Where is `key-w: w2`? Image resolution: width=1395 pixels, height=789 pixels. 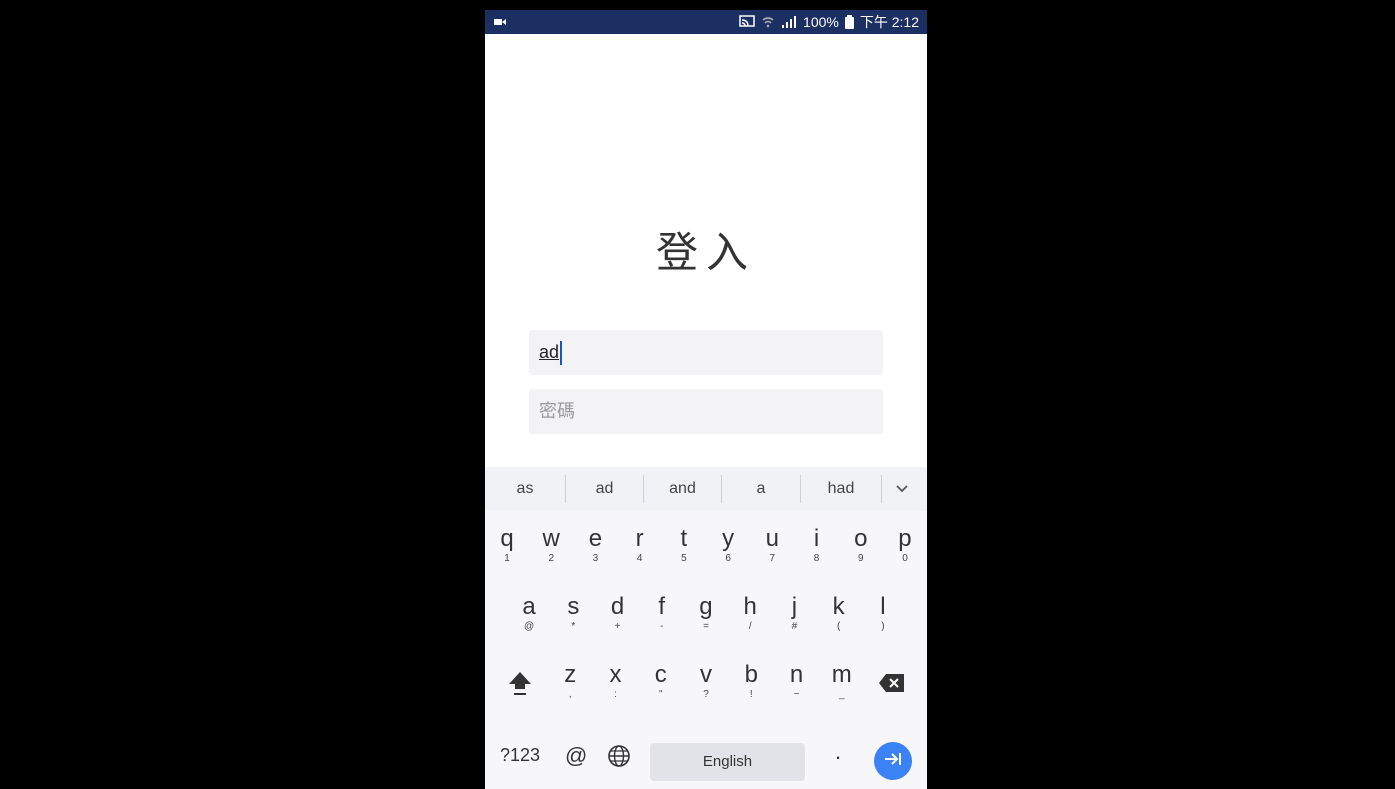
key-w: w2 is located at coordinates (551, 549).